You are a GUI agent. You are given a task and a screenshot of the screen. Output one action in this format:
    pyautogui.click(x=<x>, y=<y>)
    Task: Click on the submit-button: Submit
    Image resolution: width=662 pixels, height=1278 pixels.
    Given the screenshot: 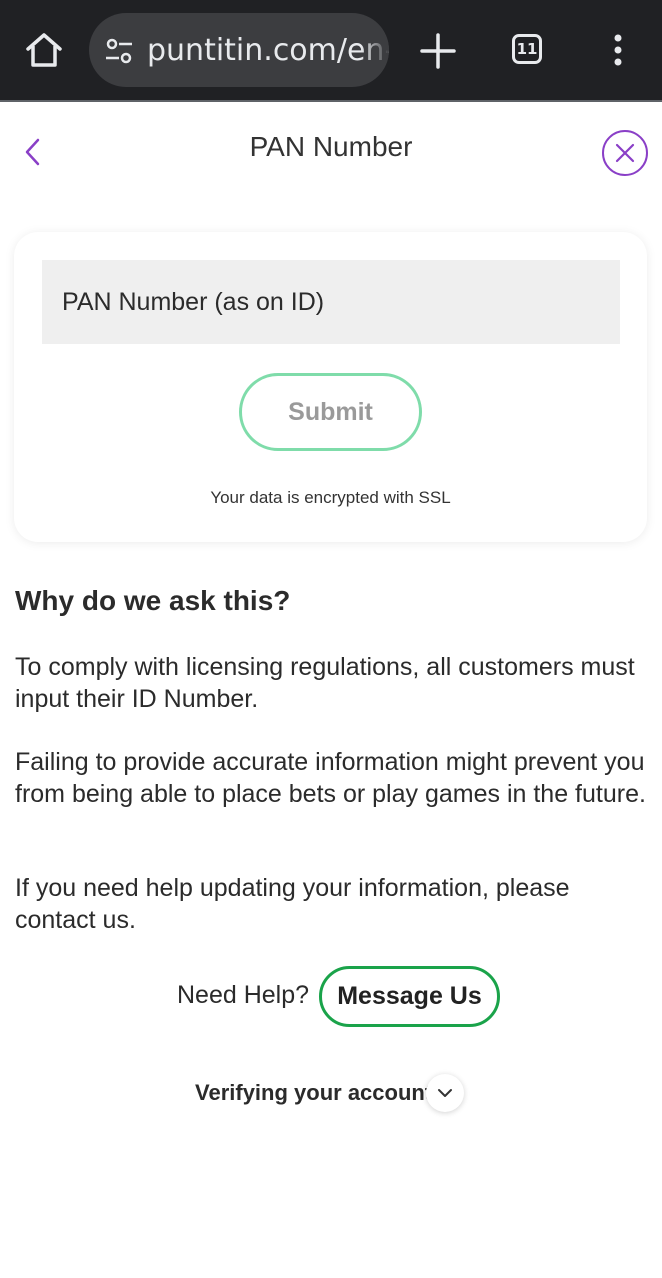 What is the action you would take?
    pyautogui.click(x=330, y=412)
    